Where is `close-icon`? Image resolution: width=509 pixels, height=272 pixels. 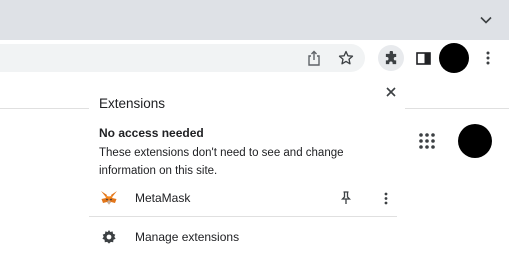
close-icon is located at coordinates (391, 92).